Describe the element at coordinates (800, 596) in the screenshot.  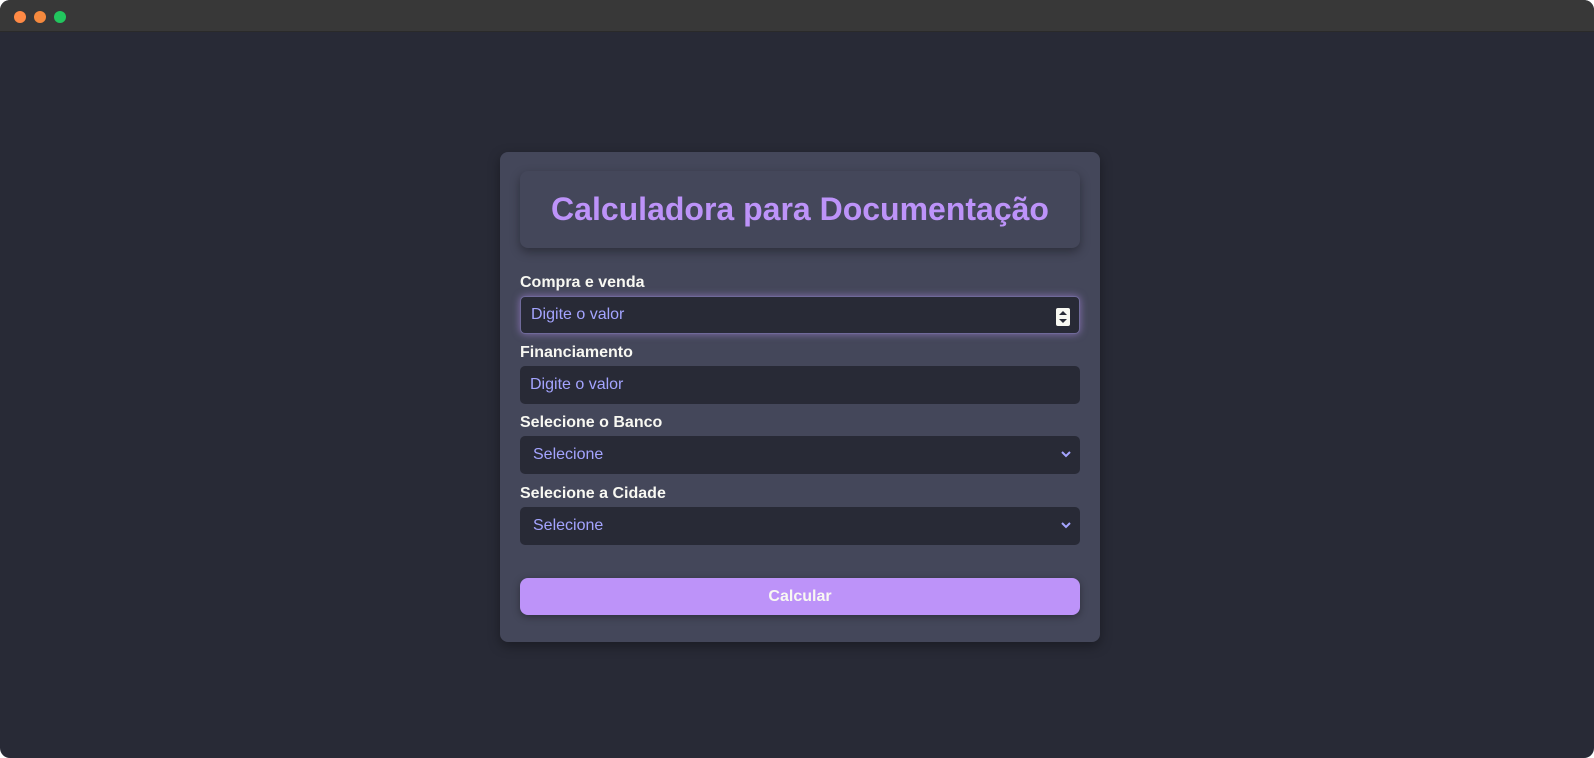
I see `calcular-button: Calcular` at that location.